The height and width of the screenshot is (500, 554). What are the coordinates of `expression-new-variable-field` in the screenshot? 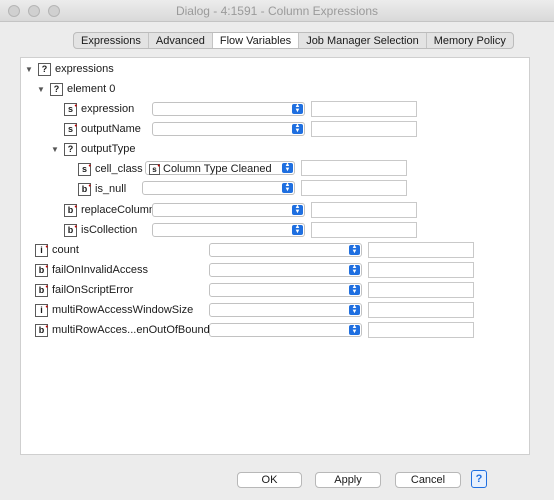 It's located at (364, 109).